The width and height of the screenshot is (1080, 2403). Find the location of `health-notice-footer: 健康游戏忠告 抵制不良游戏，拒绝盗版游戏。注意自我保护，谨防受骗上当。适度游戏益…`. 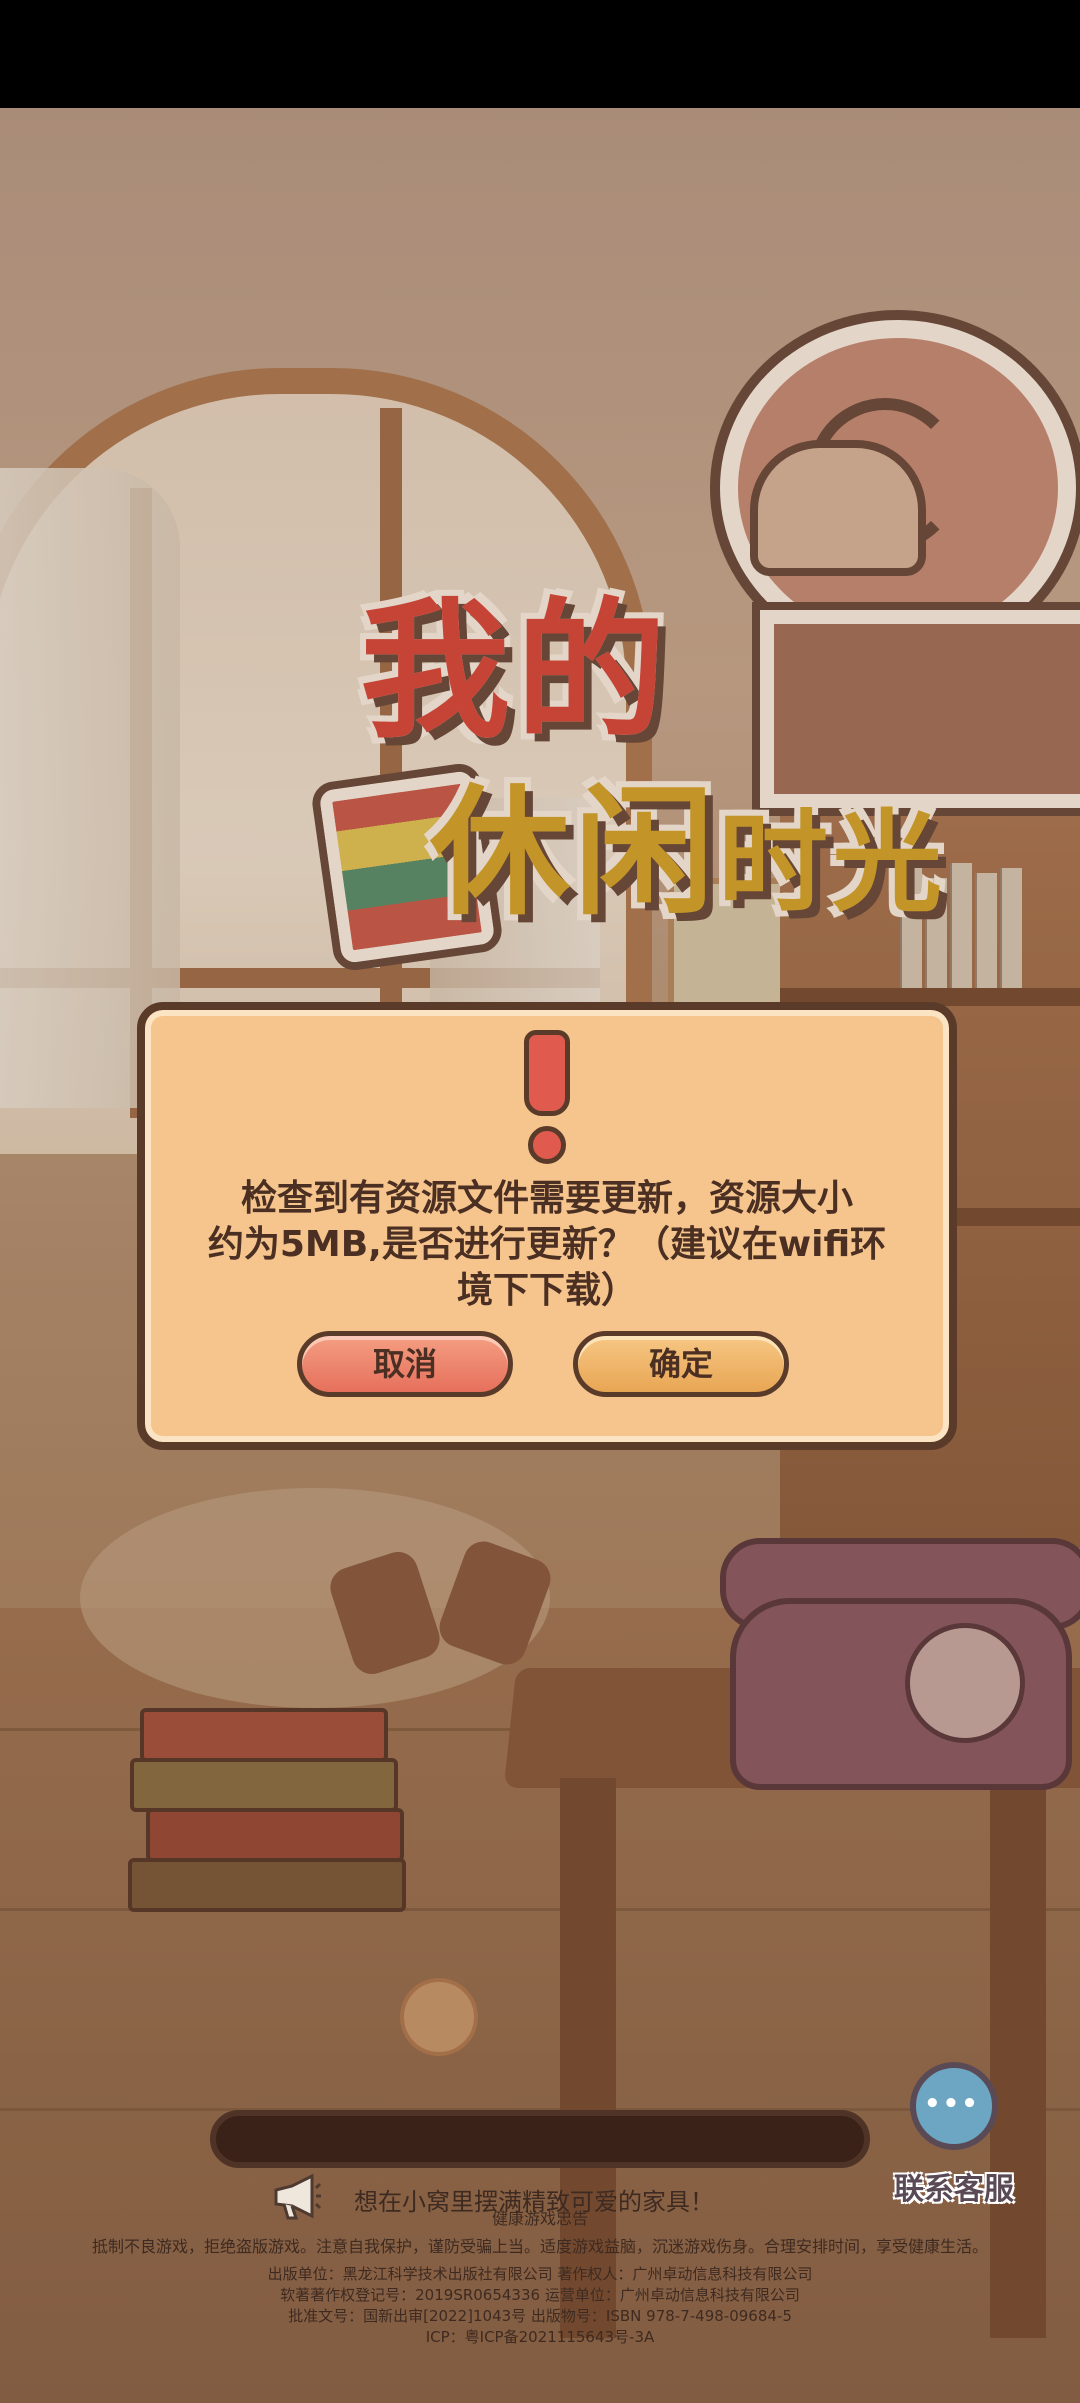

health-notice-footer: 健康游戏忠告 抵制不良游戏，拒绝盗版游戏。注意自我保护，谨防受骗上当。适度游戏益… is located at coordinates (540, 2276).